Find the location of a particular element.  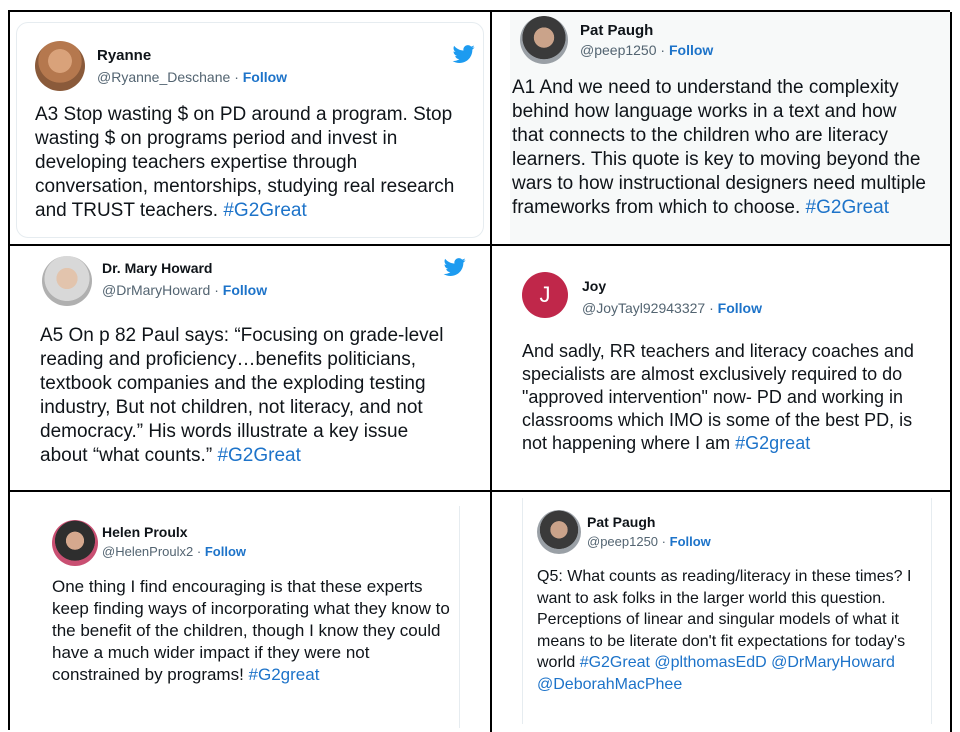

avatar: J is located at coordinates (545, 295).